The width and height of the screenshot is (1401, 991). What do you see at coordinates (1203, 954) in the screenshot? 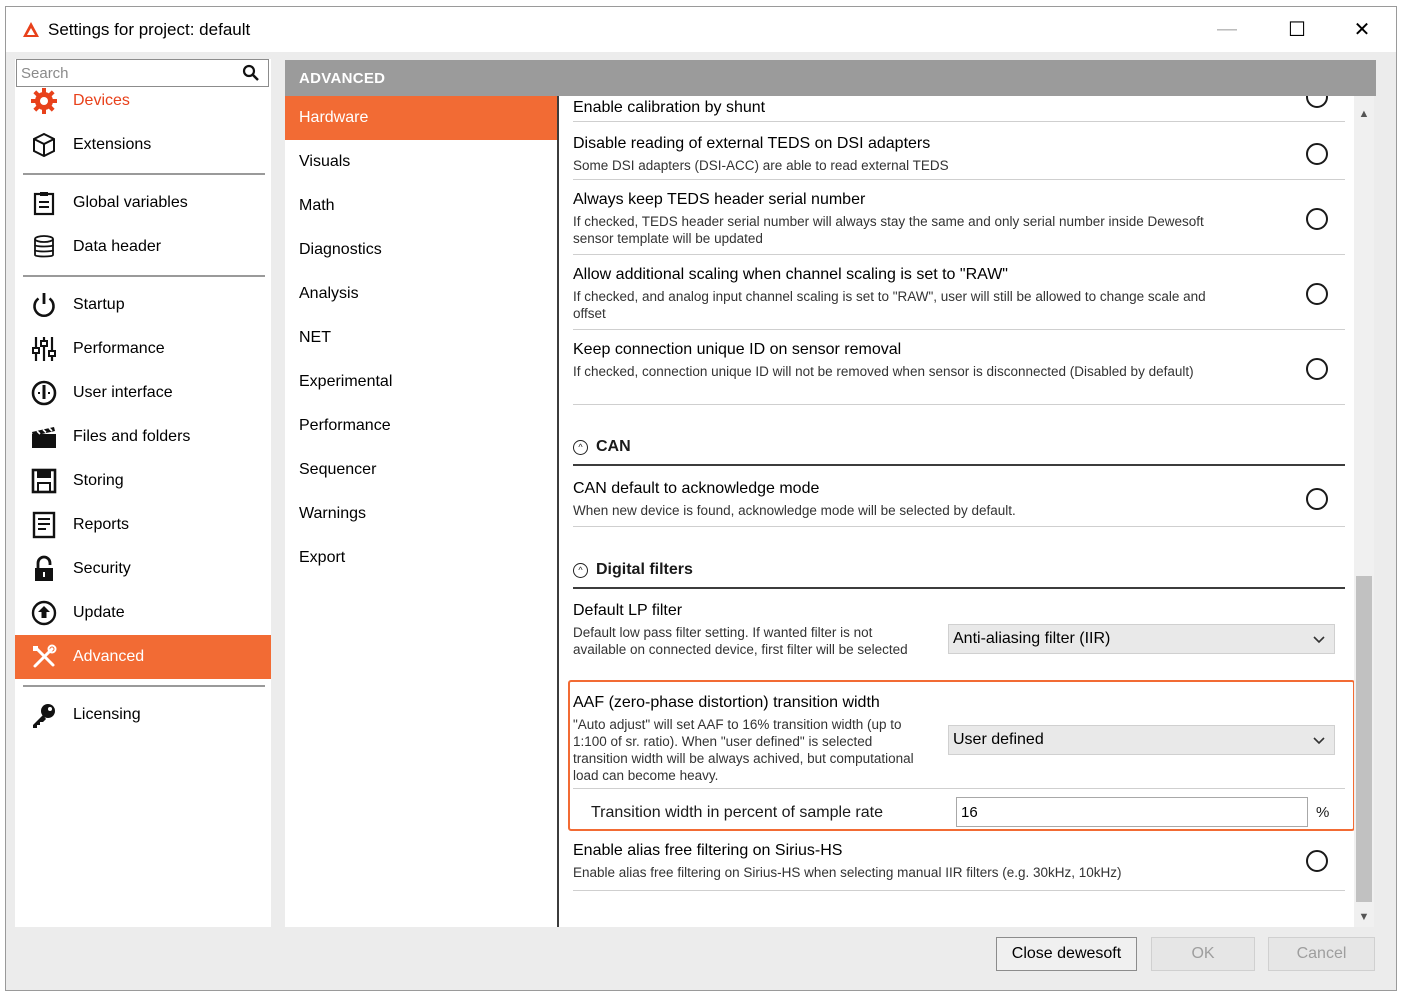
I see `ok-button: OK` at bounding box center [1203, 954].